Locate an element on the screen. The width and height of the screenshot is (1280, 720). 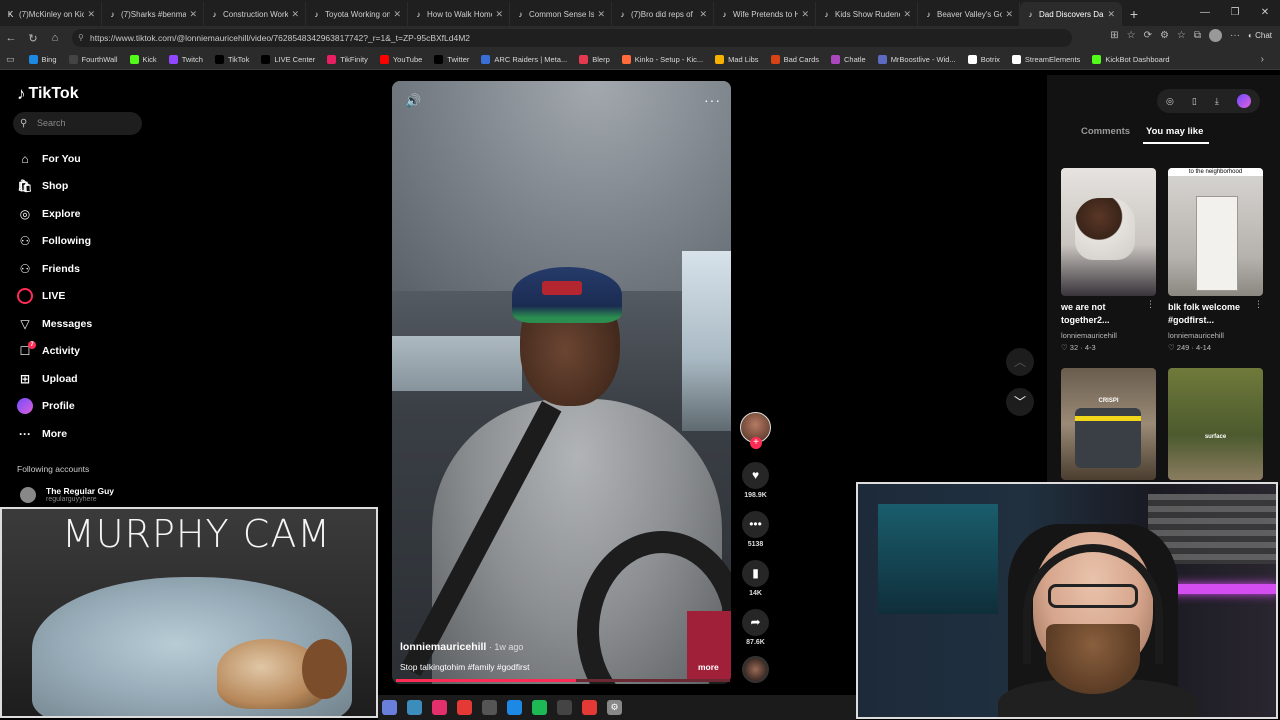
browser-tab: ♪ Kids Show Rudene ✕ is located at coordinates (867, 14).